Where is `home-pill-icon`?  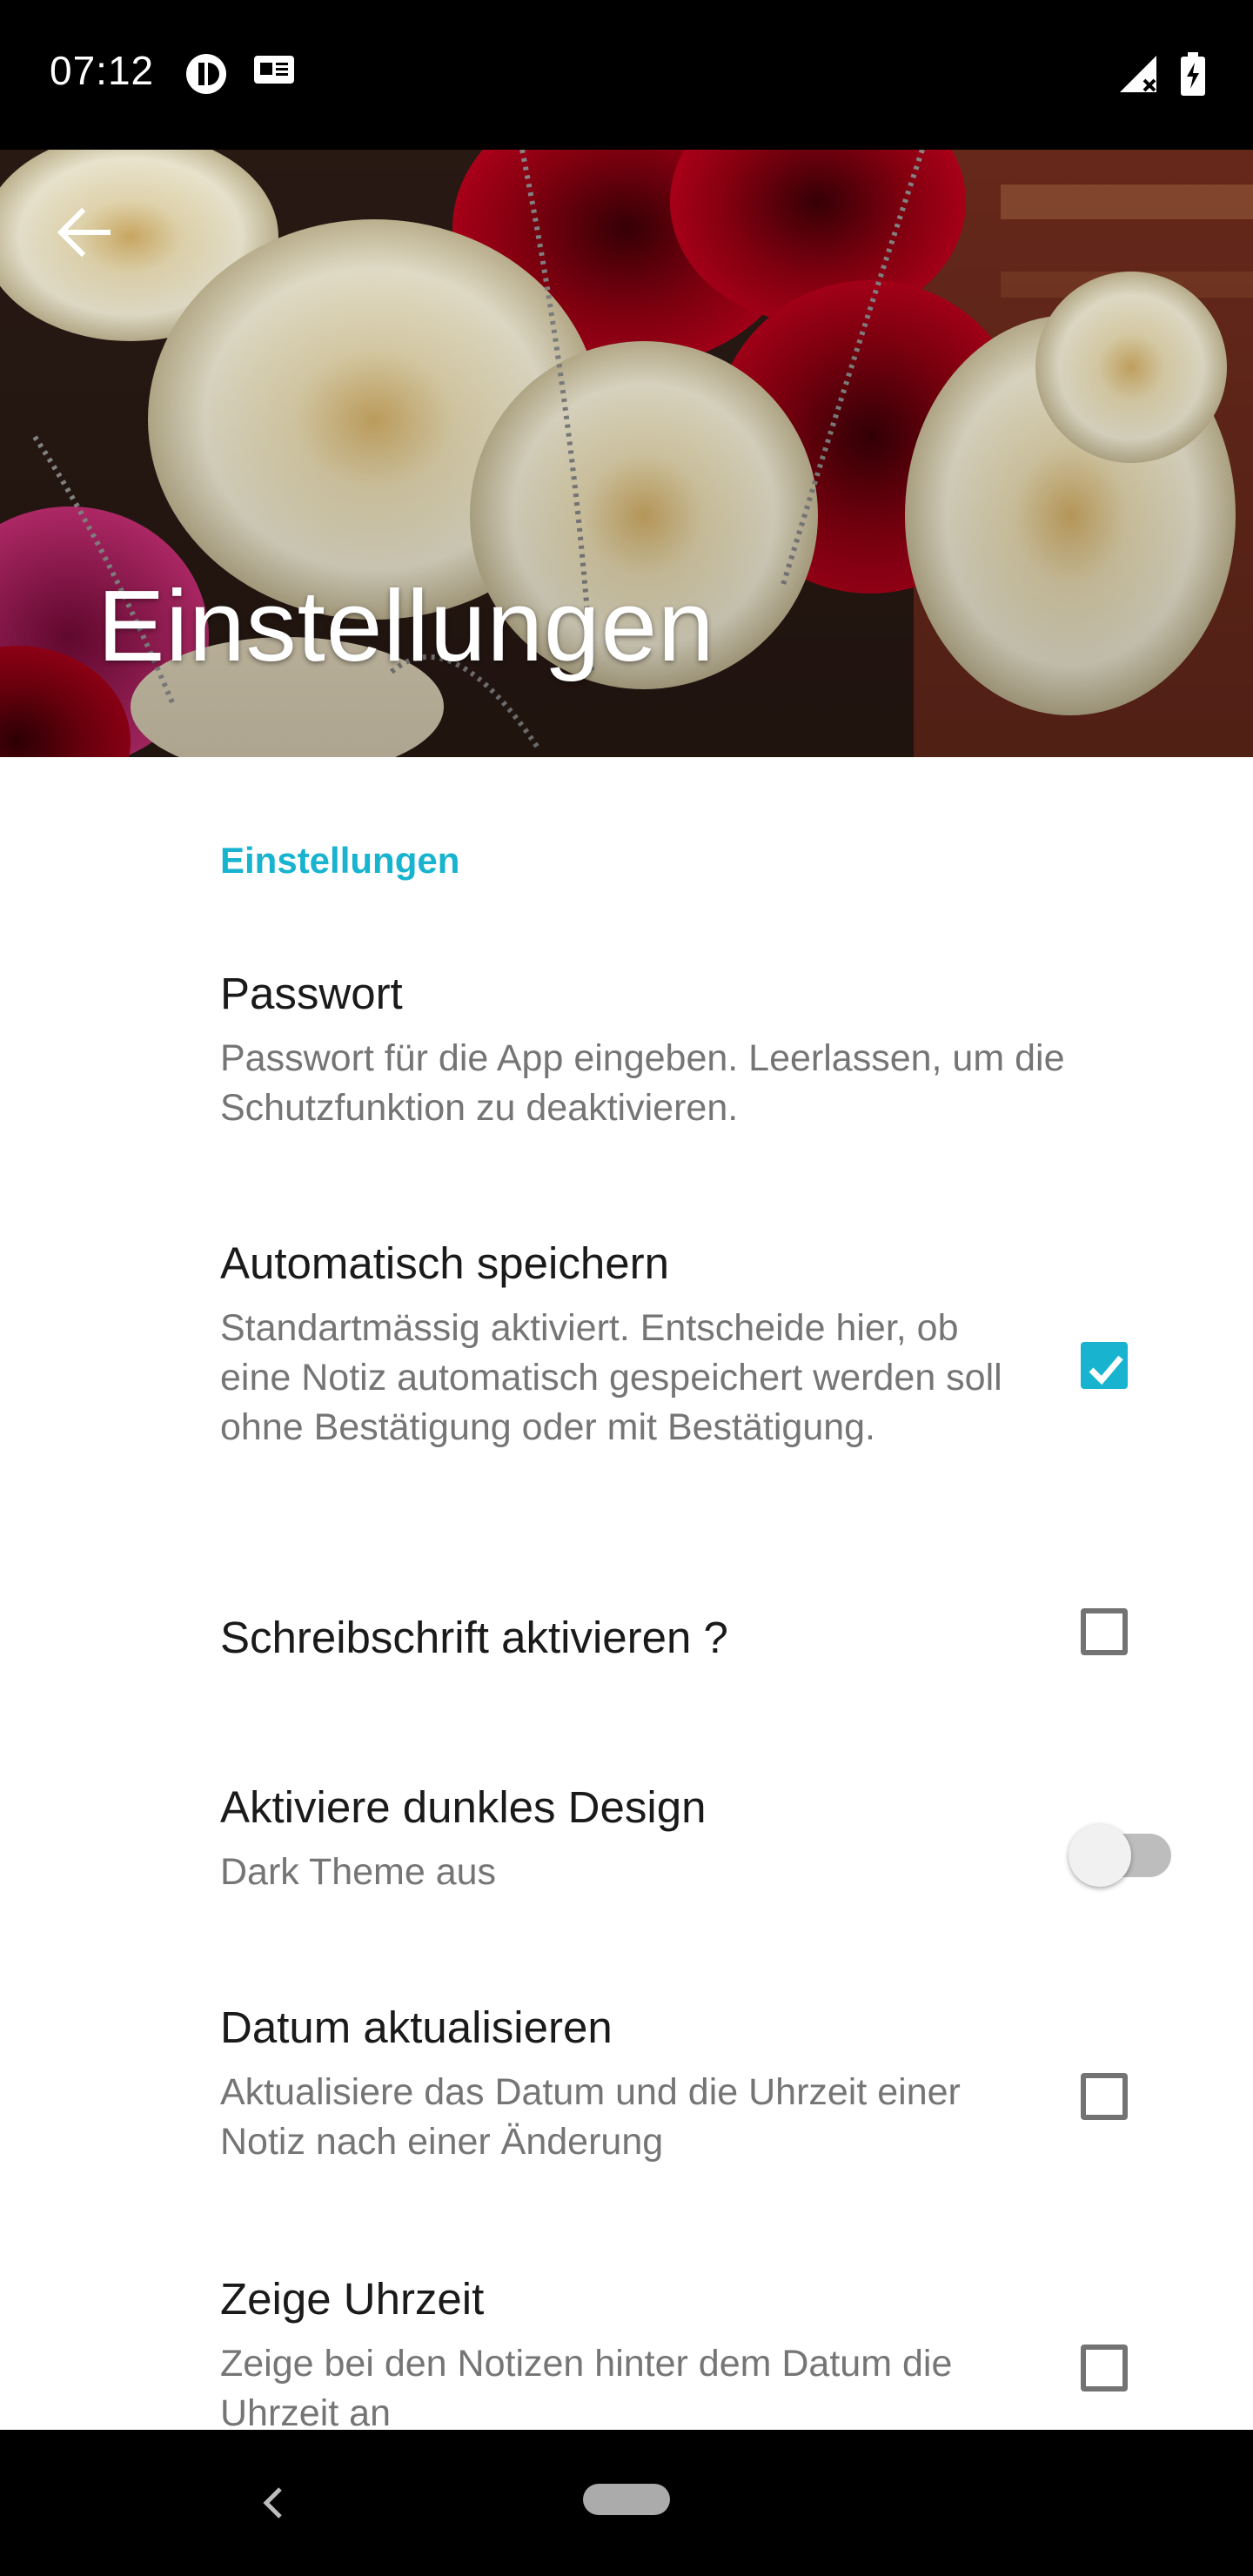 home-pill-icon is located at coordinates (626, 2499).